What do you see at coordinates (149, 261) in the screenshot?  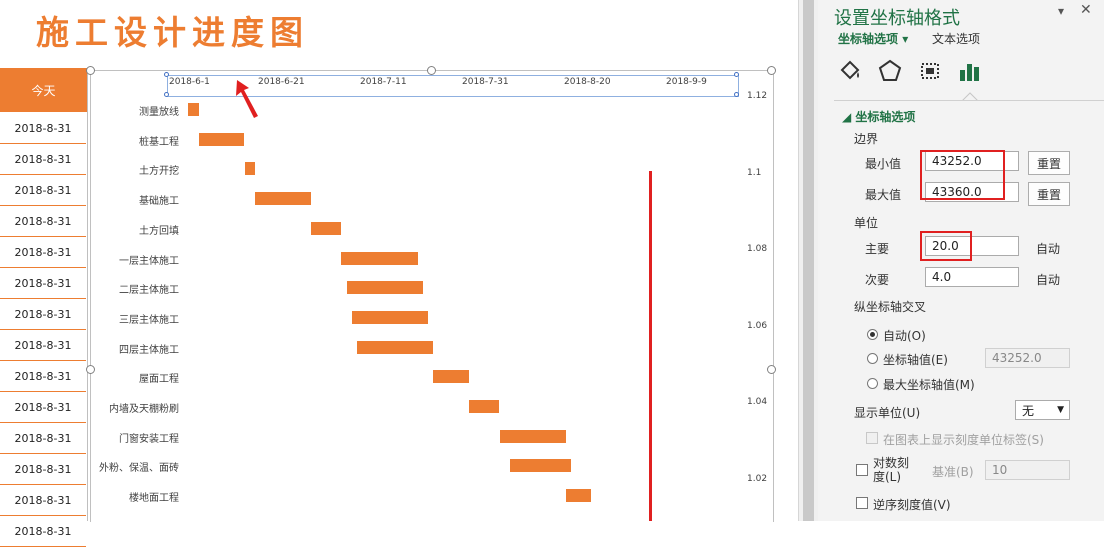 I see `task-label: 一层主体施工` at bounding box center [149, 261].